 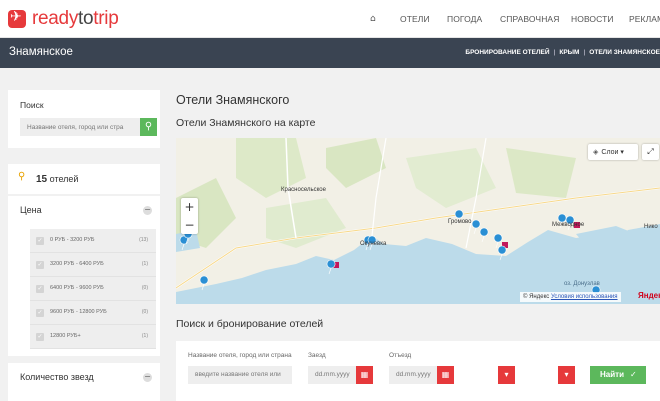 What do you see at coordinates (317, 355) in the screenshot?
I see `checkin-label: Заезд` at bounding box center [317, 355].